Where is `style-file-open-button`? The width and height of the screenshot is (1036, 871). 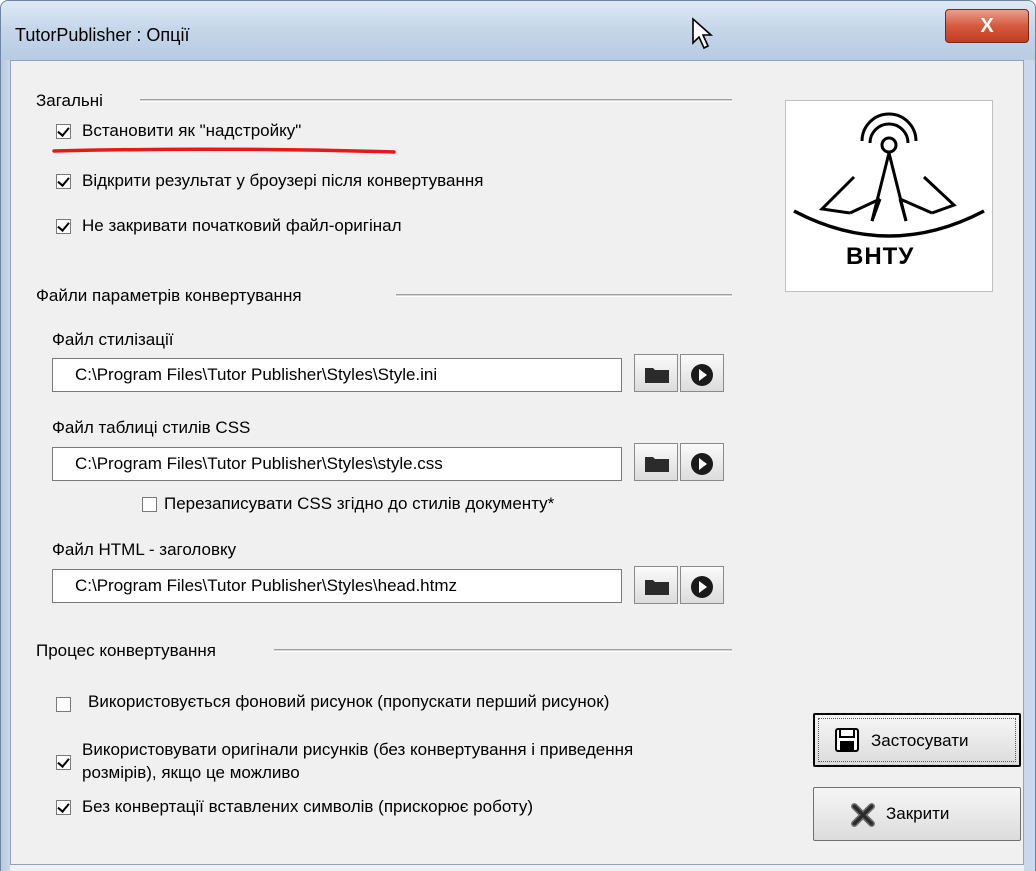 style-file-open-button is located at coordinates (702, 373).